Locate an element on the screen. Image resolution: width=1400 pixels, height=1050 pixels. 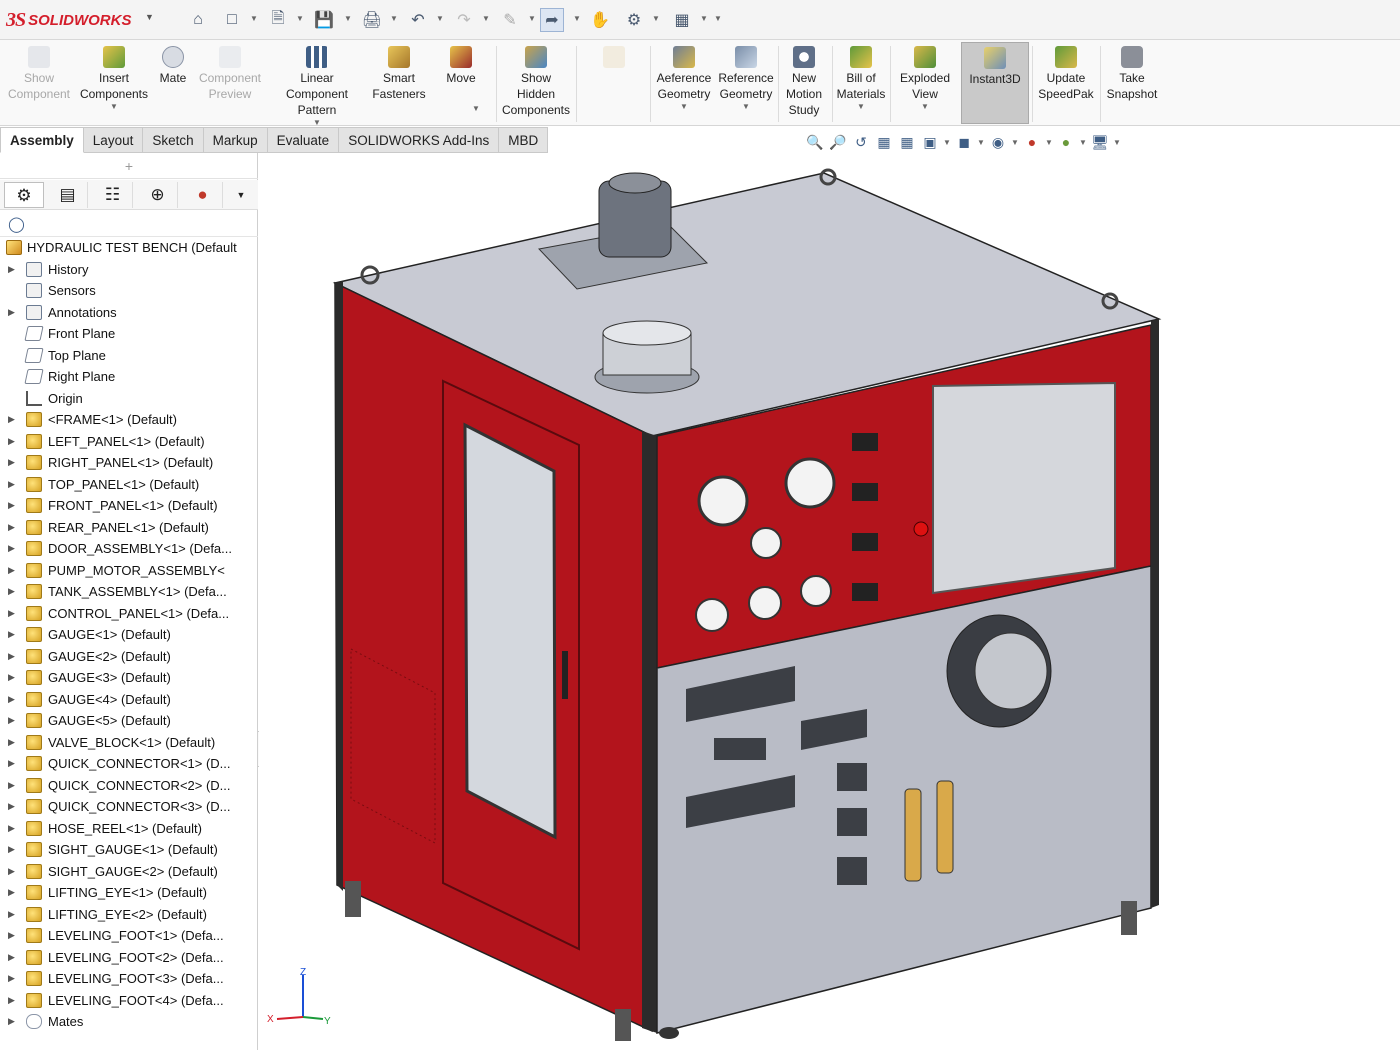
tree-item: ▶ LEFT_PANEL<1> (Default) is located at coordinates (129, 441).